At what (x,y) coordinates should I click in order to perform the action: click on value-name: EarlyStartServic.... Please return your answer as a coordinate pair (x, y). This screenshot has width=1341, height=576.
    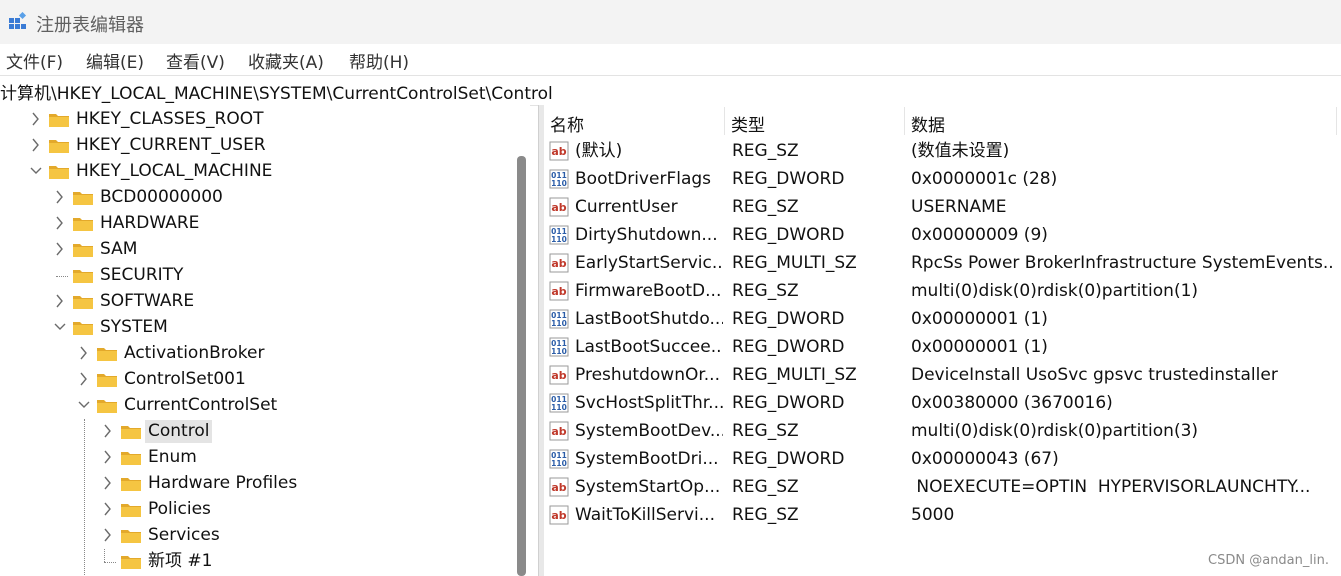
    Looking at the image, I should click on (649, 263).